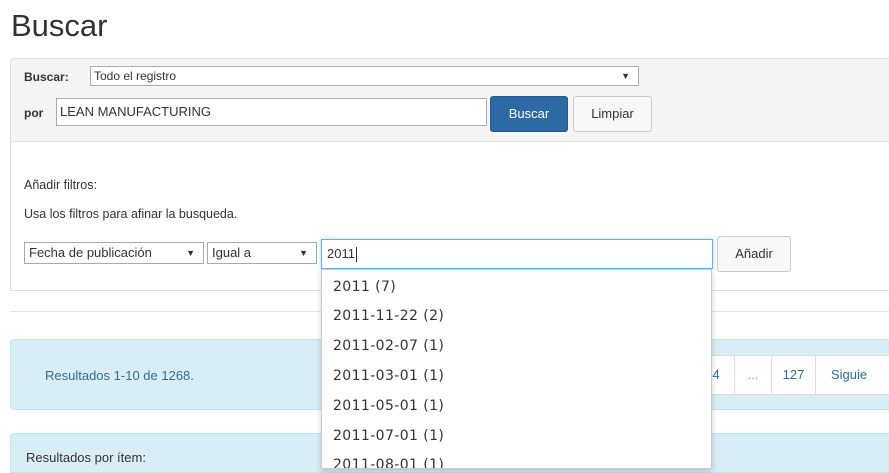 Image resolution: width=889 pixels, height=473 pixels. What do you see at coordinates (612, 114) in the screenshot?
I see `clear-button: Limpiar` at bounding box center [612, 114].